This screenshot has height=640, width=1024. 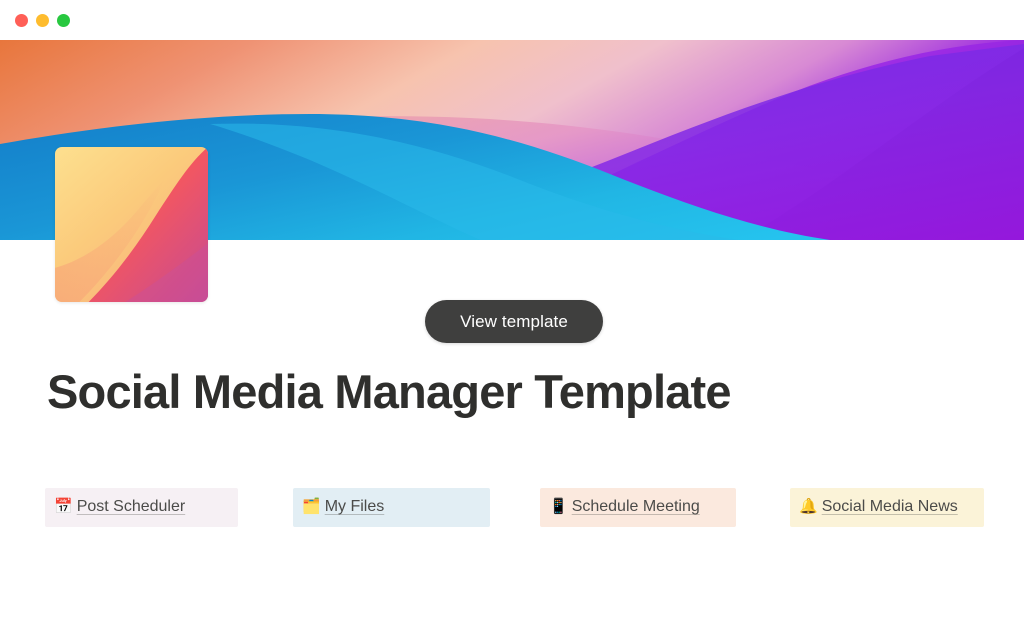 What do you see at coordinates (131, 224) in the screenshot?
I see `page-icon` at bounding box center [131, 224].